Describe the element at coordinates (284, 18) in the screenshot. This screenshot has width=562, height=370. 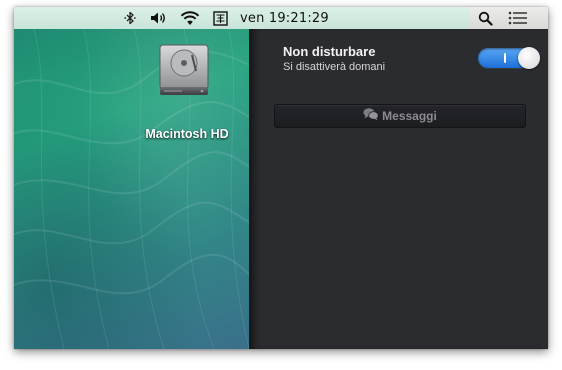
I see `clock-text: ven 19:21:29` at that location.